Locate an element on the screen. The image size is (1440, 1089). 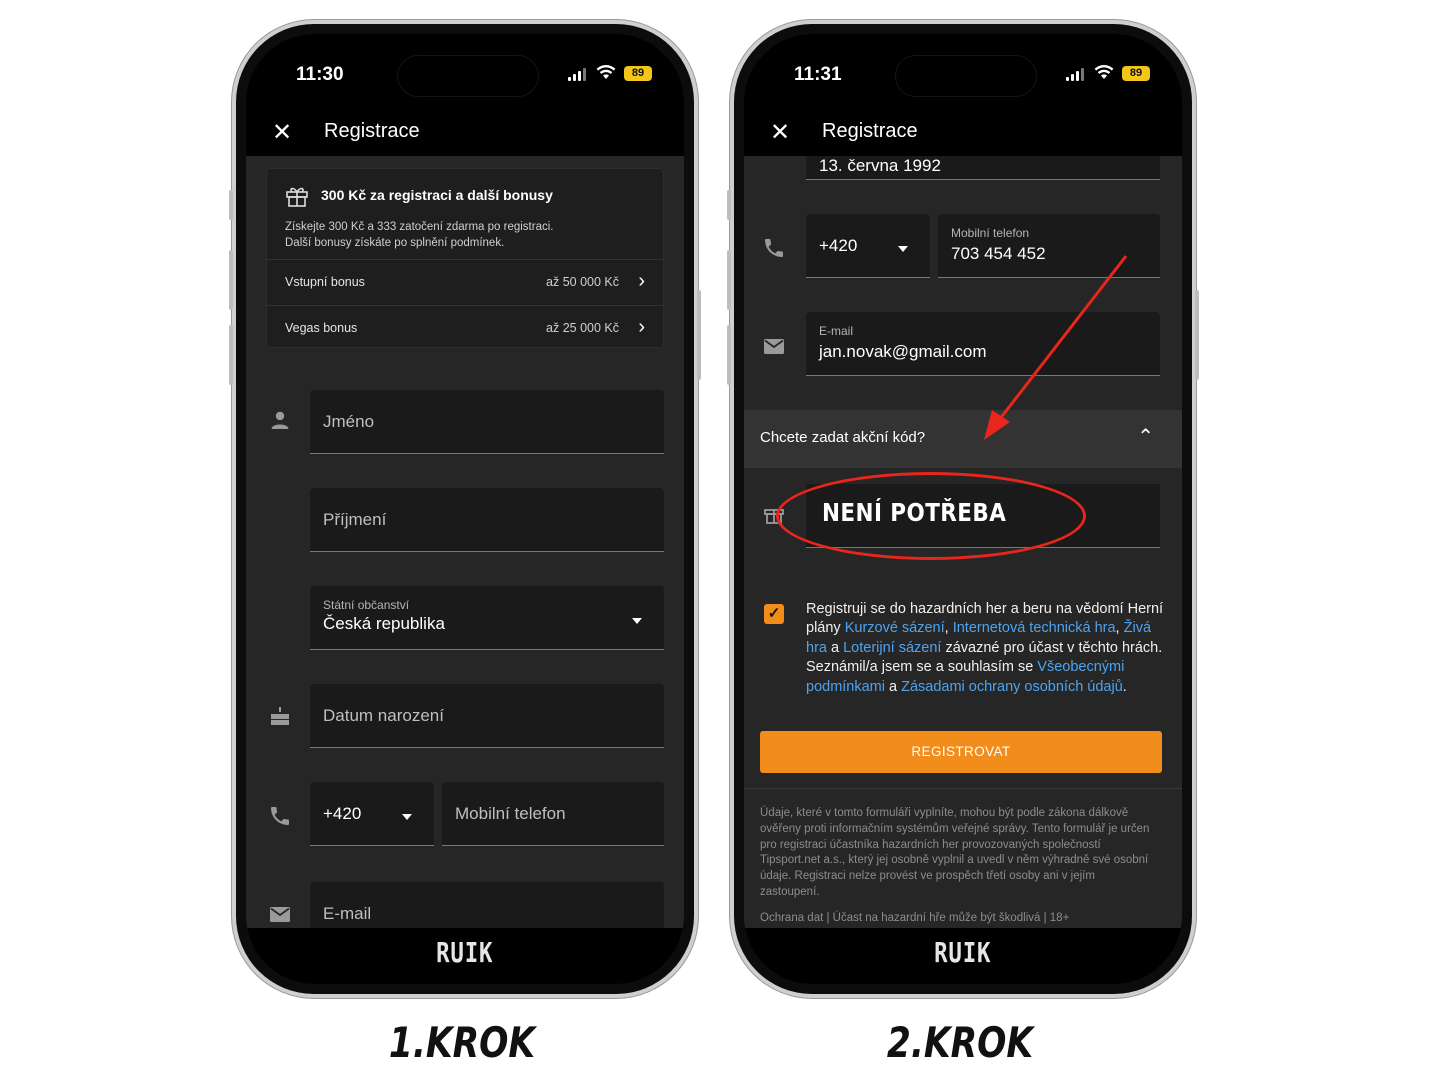
step-label-2: 2.KROK is located at coordinates (960, 1042).